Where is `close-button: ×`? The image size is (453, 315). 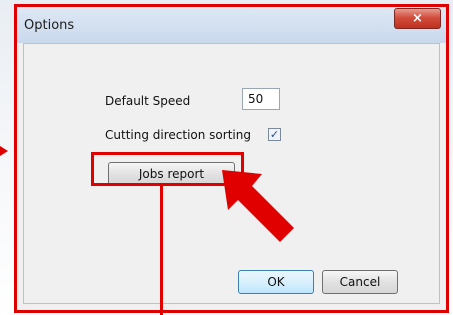
close-button: × is located at coordinates (417, 18).